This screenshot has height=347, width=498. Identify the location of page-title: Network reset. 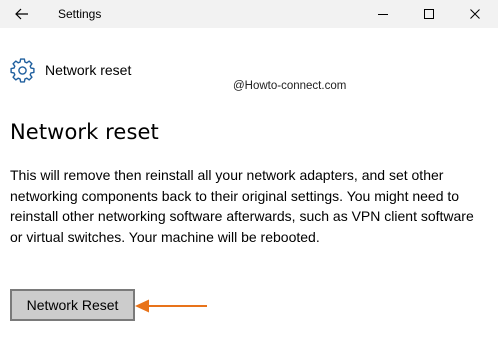
(84, 132).